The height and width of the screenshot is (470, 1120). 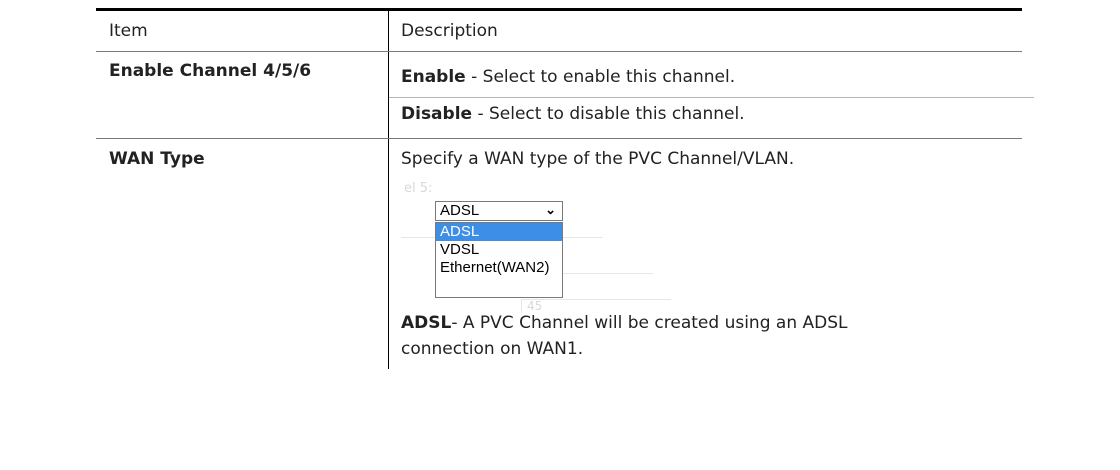 What do you see at coordinates (559, 31) in the screenshot?
I see `table-header-row: Item Description` at bounding box center [559, 31].